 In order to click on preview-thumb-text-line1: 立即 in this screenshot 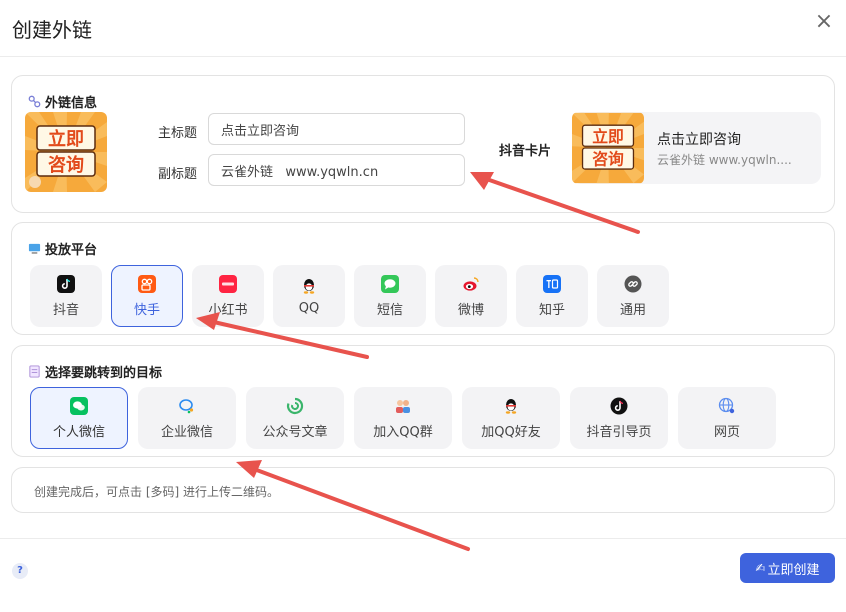, I will do `click(608, 136)`.